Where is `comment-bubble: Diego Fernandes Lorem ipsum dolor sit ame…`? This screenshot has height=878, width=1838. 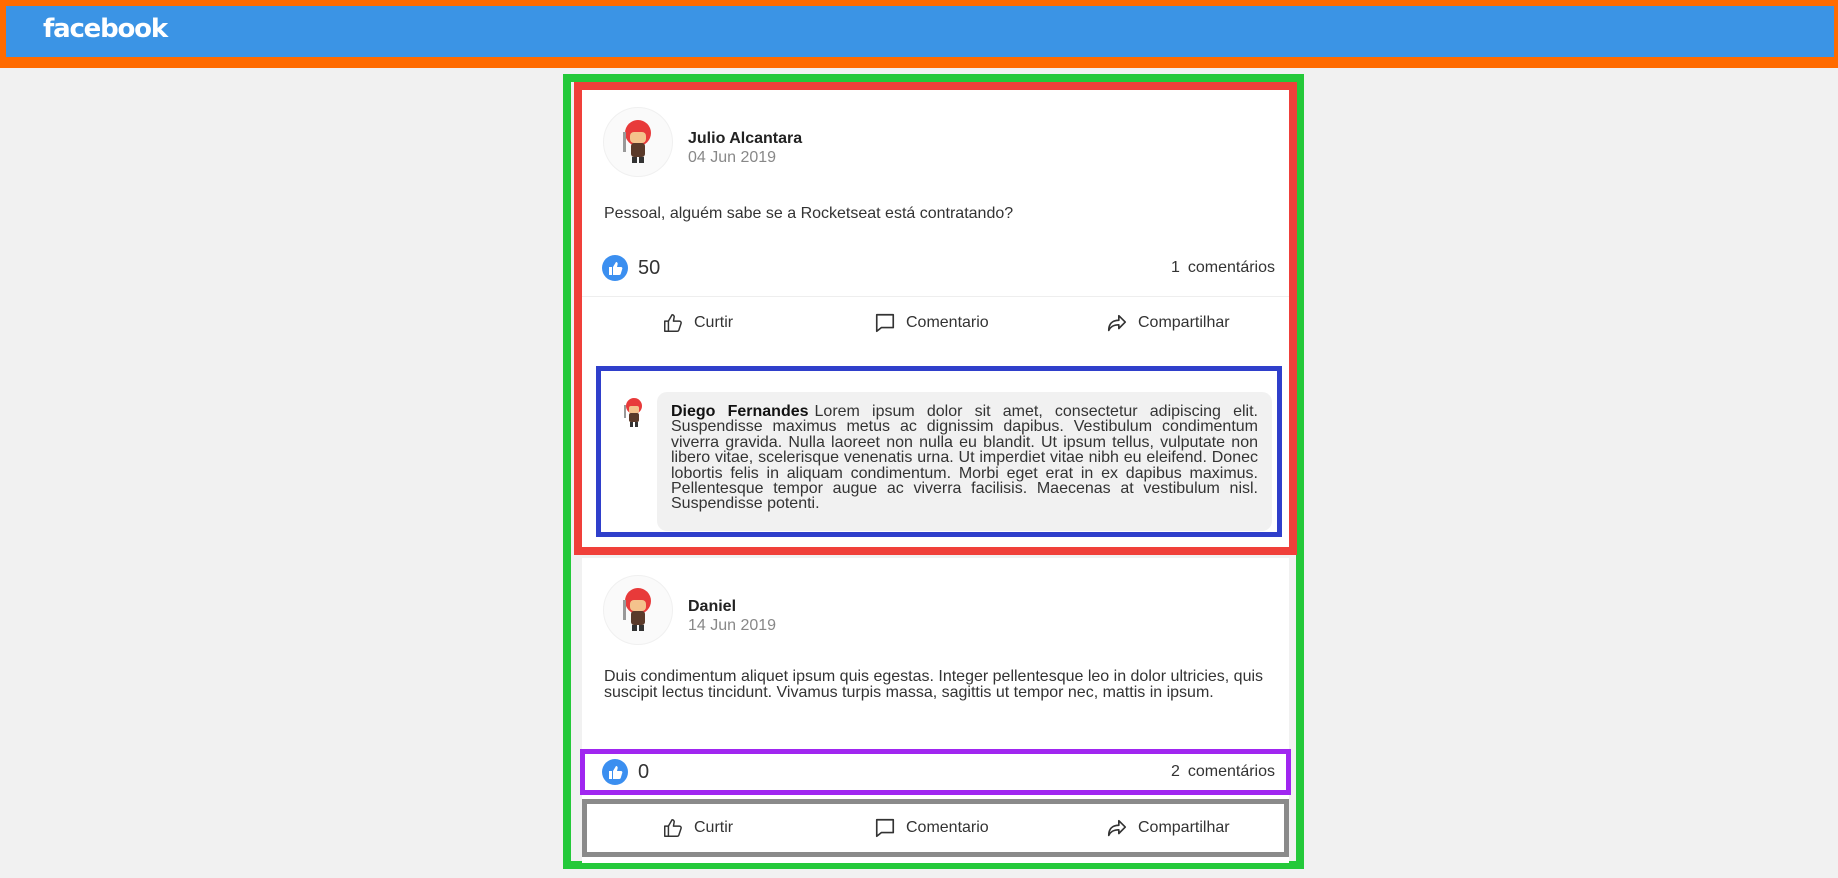 comment-bubble: Diego Fernandes Lorem ipsum dolor sit ame… is located at coordinates (964, 461).